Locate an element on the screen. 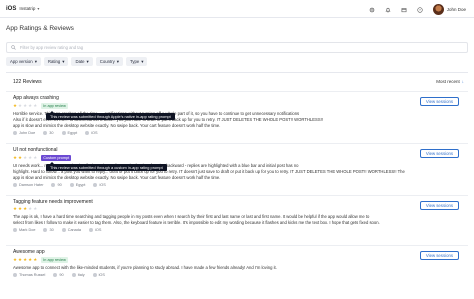 The height and width of the screenshot is (299, 474). meta-user: Mark Doe is located at coordinates (24, 229).